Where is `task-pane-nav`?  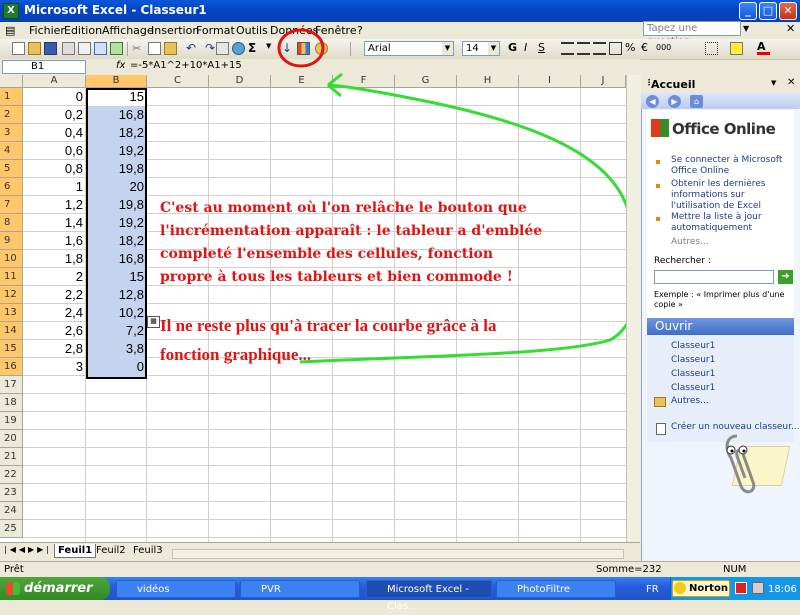 task-pane-nav is located at coordinates (720, 101).